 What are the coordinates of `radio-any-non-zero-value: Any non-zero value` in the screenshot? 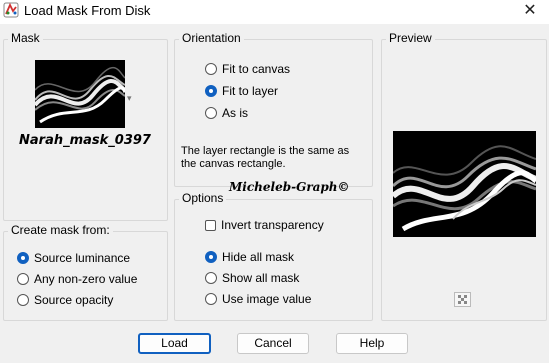 It's located at (77, 279).